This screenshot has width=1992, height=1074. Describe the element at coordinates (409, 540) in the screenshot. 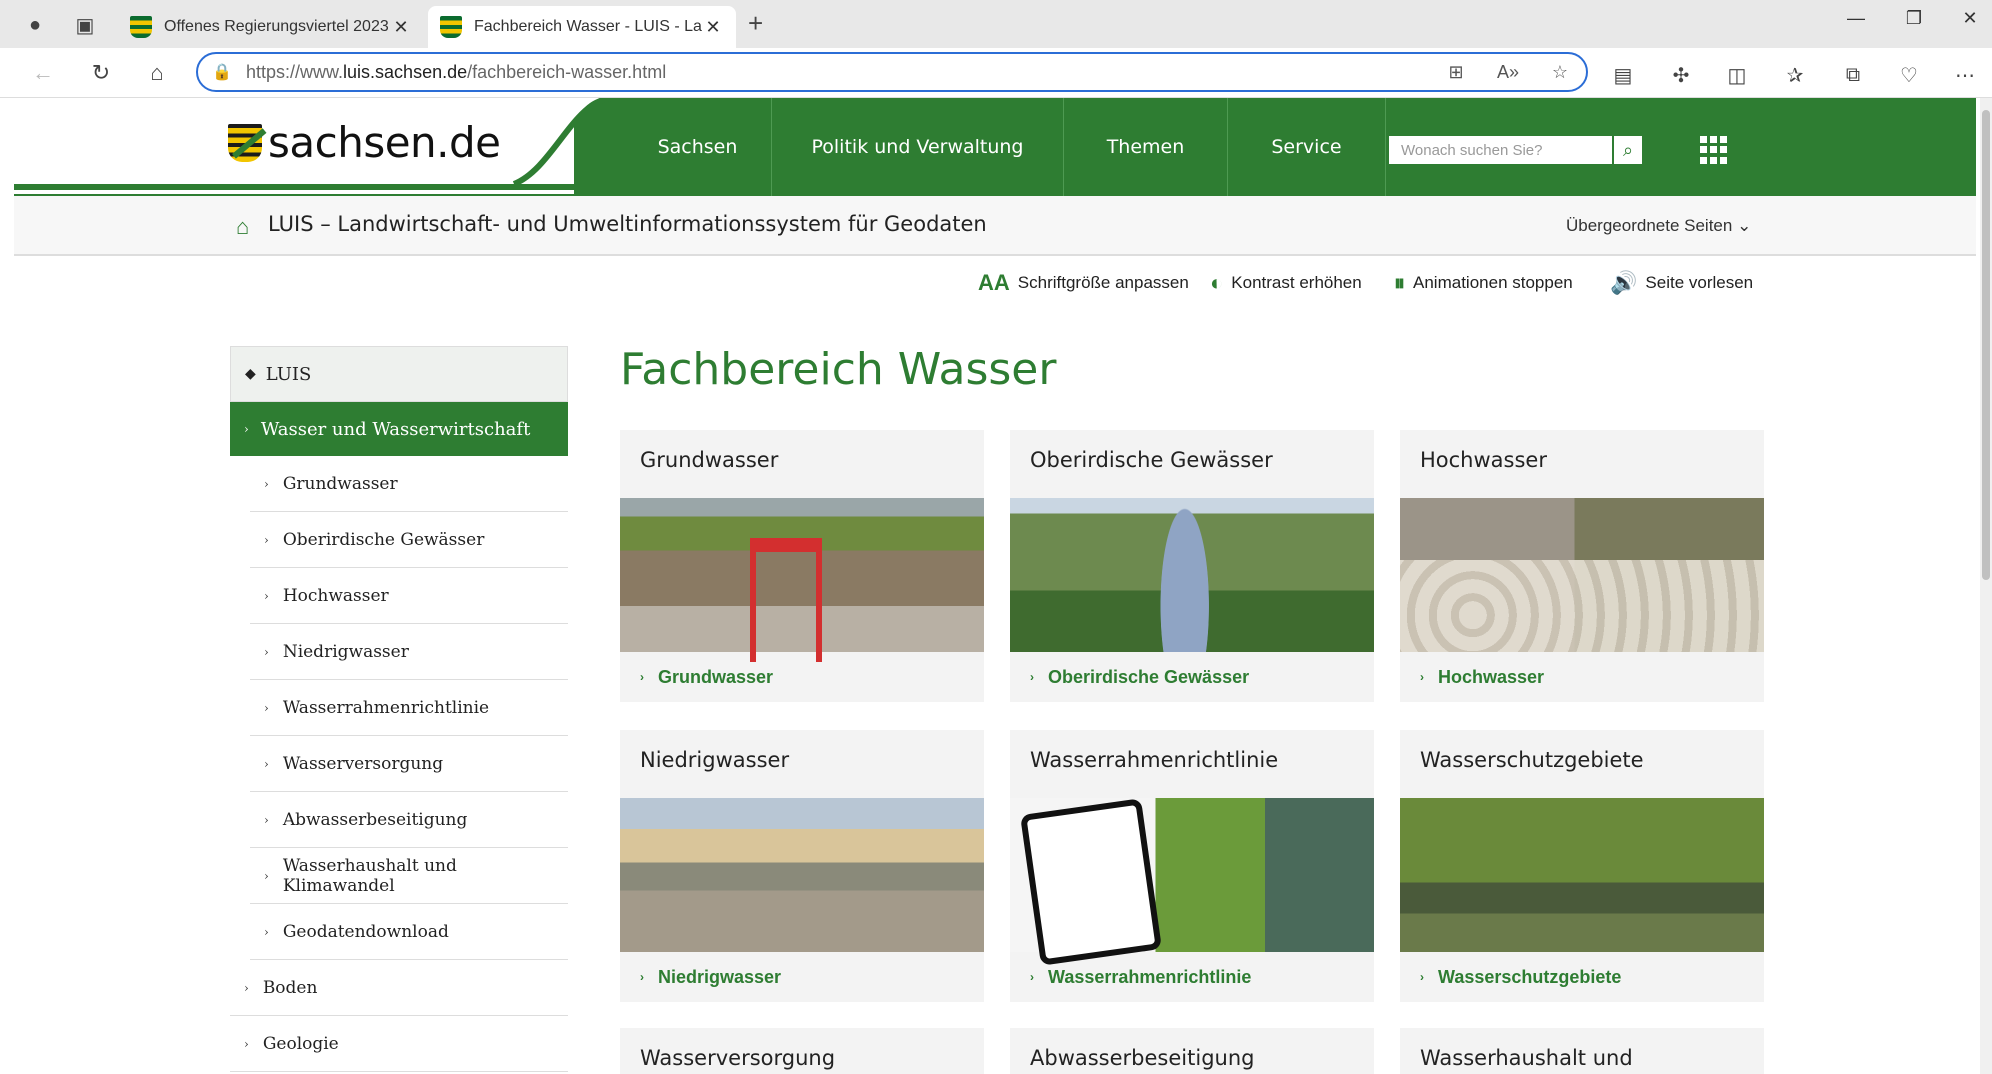

I see `sidebar-item-oberirdische-gewaesser: › Oberirdische Gewässer` at that location.